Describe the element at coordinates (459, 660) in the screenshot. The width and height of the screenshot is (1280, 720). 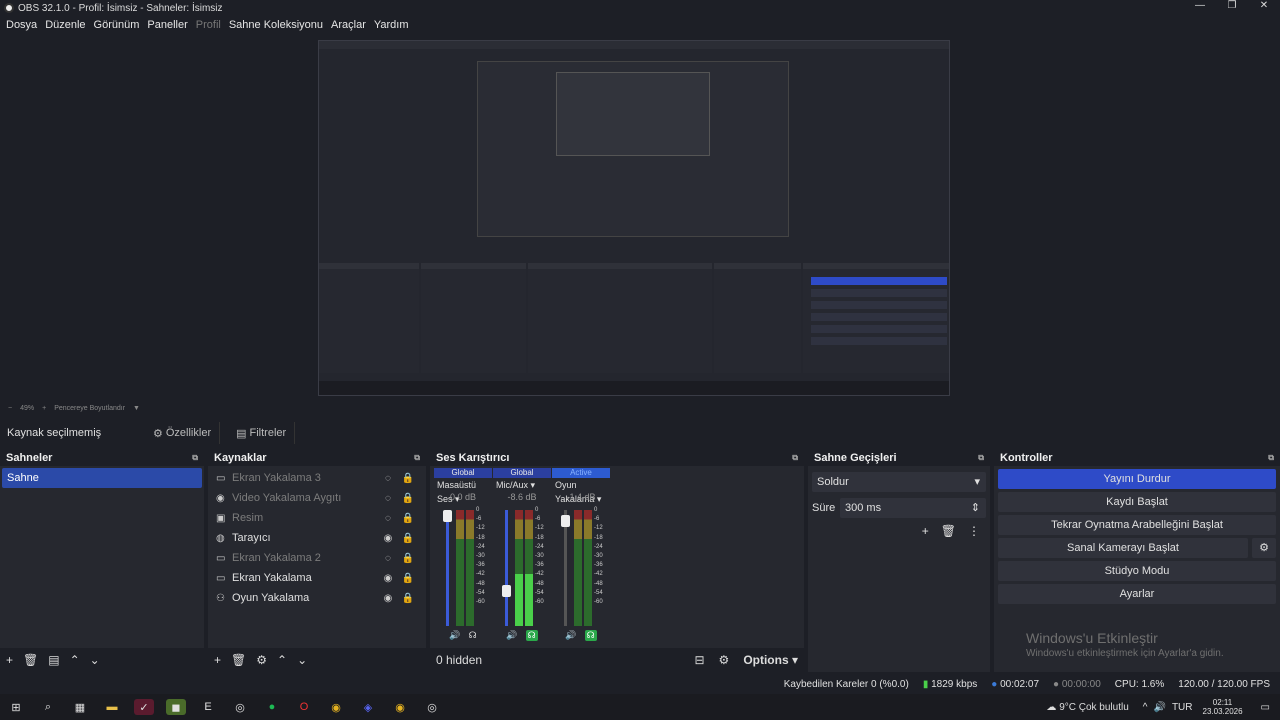
I see `hidden-count: 0 hidden` at that location.